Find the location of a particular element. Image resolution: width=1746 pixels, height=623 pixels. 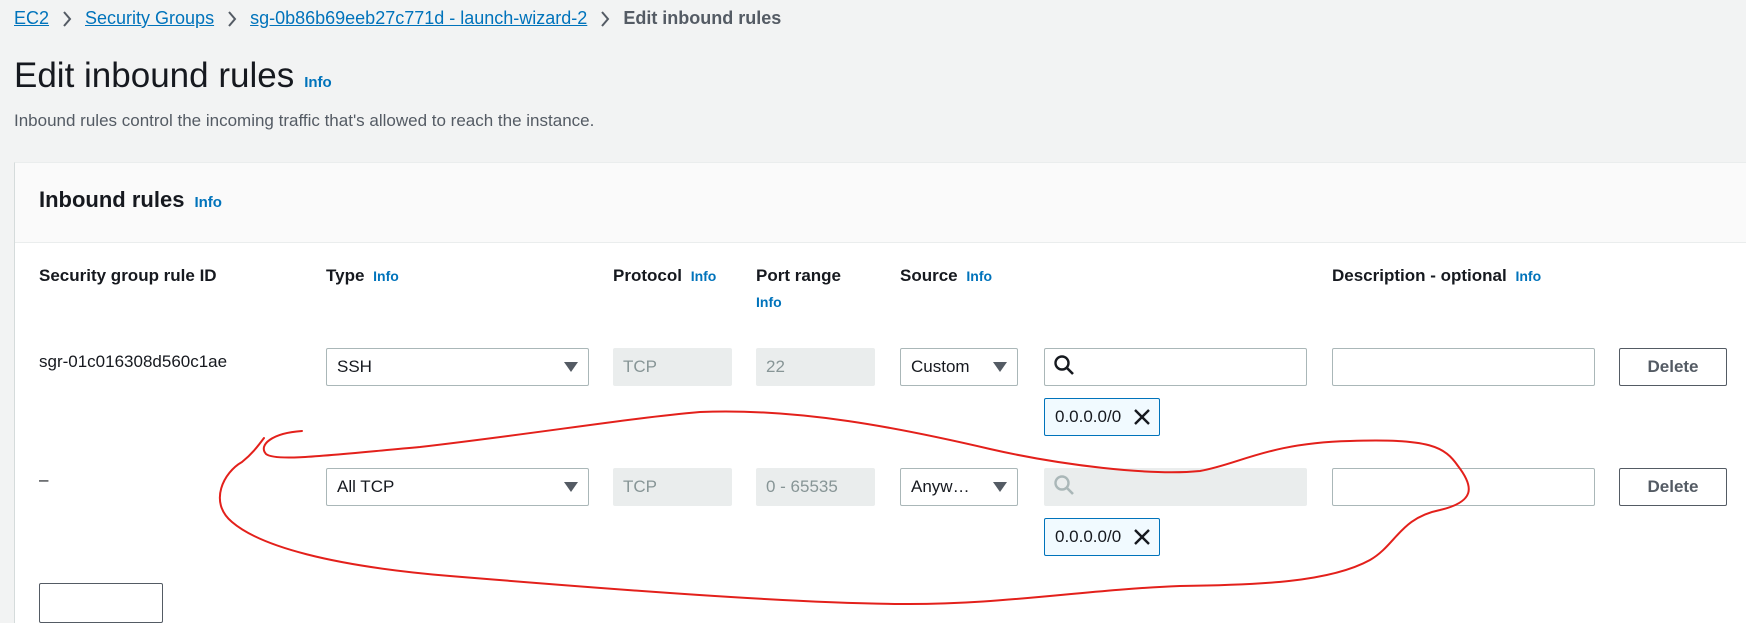

column-header-protocol-label: Protocol is located at coordinates (647, 275).